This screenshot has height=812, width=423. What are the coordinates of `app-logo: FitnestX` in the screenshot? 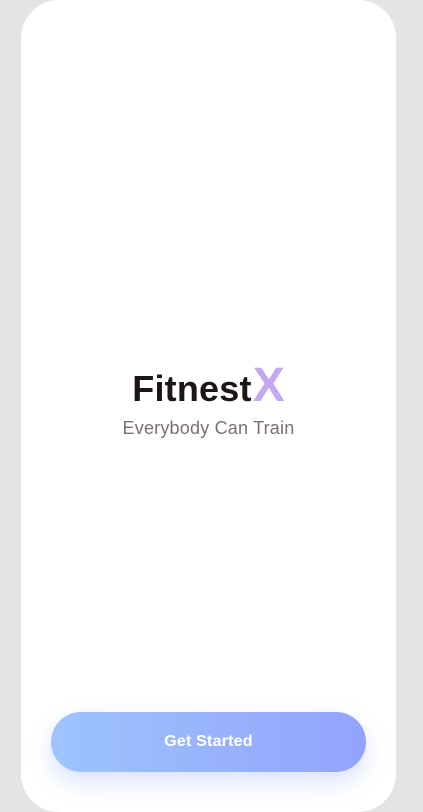 It's located at (208, 386).